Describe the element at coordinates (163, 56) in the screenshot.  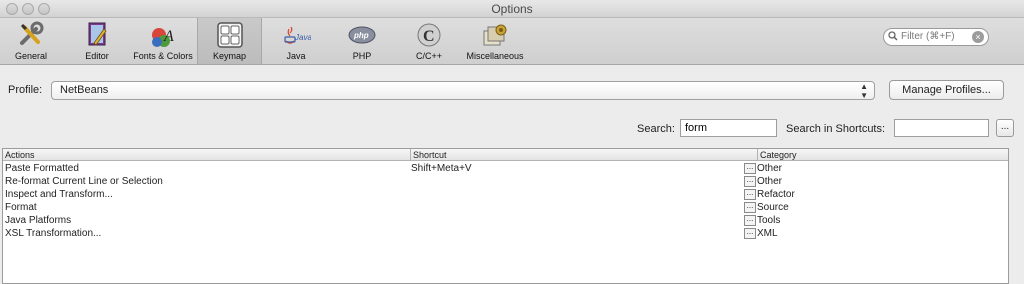
I see `tab-fonts-colors-label: Fonts & Colors` at that location.